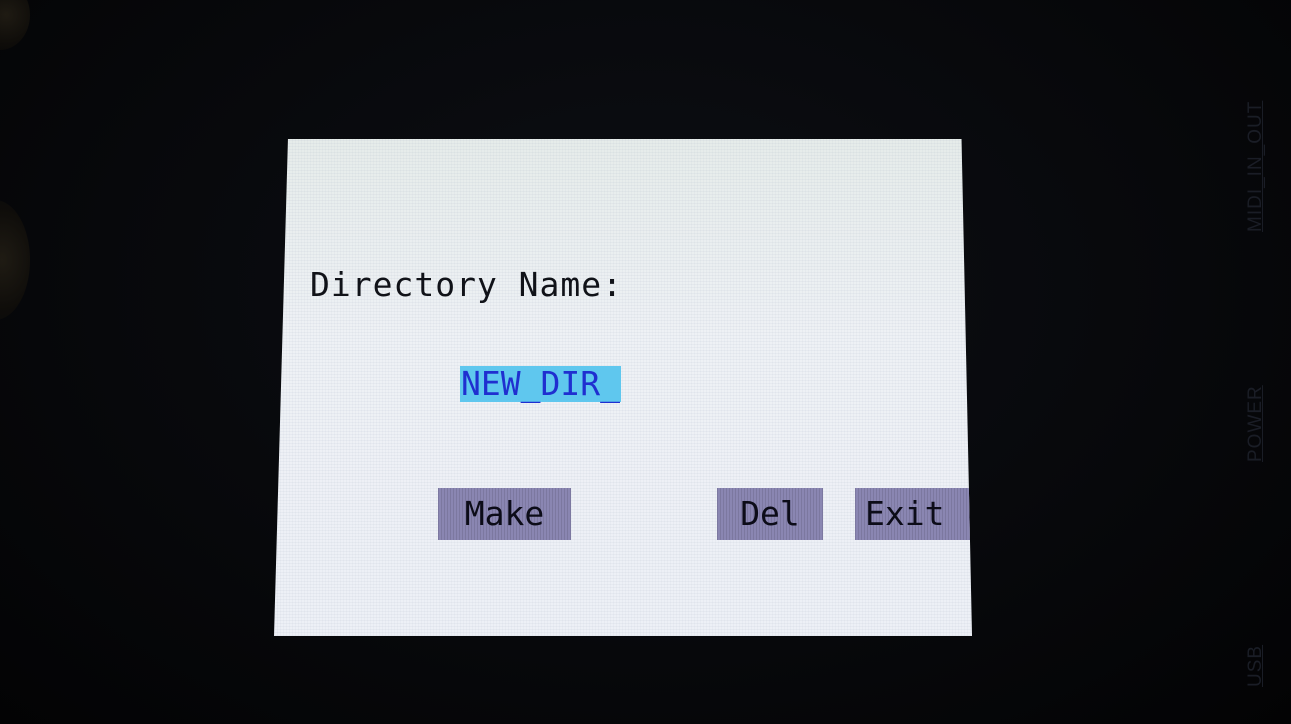 The image size is (1291, 724). I want to click on midi-port-label: MIDI_IN_OUT, so click(1255, 166).